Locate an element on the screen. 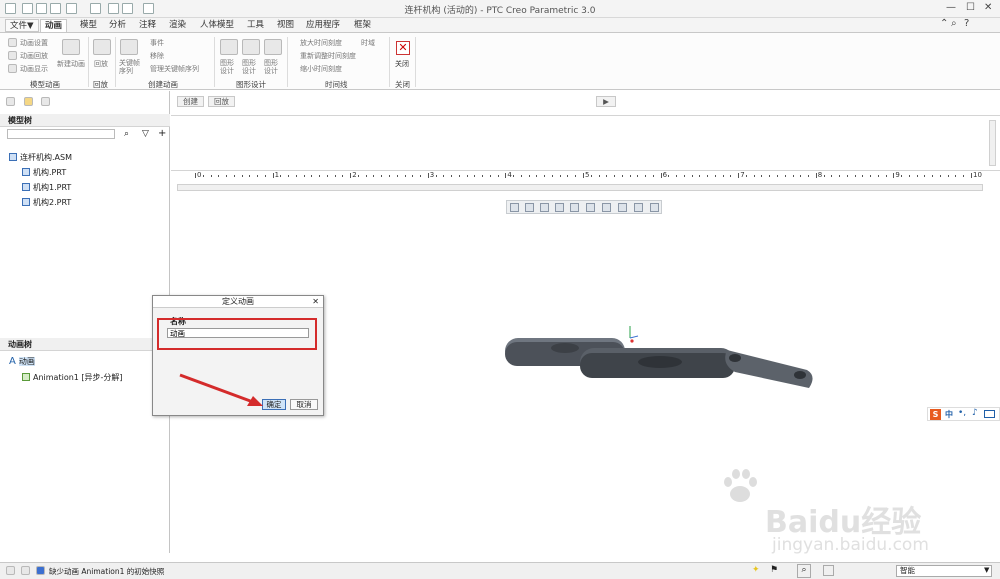  animation-tree-root: A 动画 is located at coordinates (22, 361).